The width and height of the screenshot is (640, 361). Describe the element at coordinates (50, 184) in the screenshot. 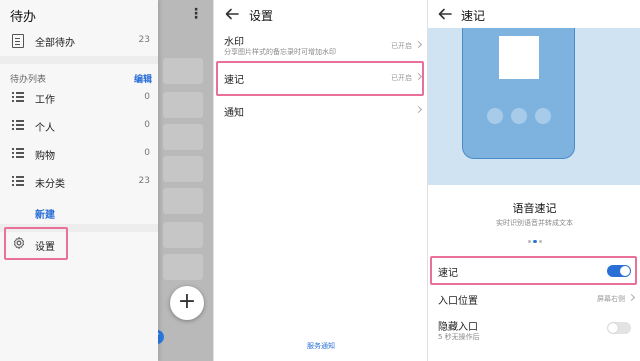

I see `list-item-label: 未分类` at that location.